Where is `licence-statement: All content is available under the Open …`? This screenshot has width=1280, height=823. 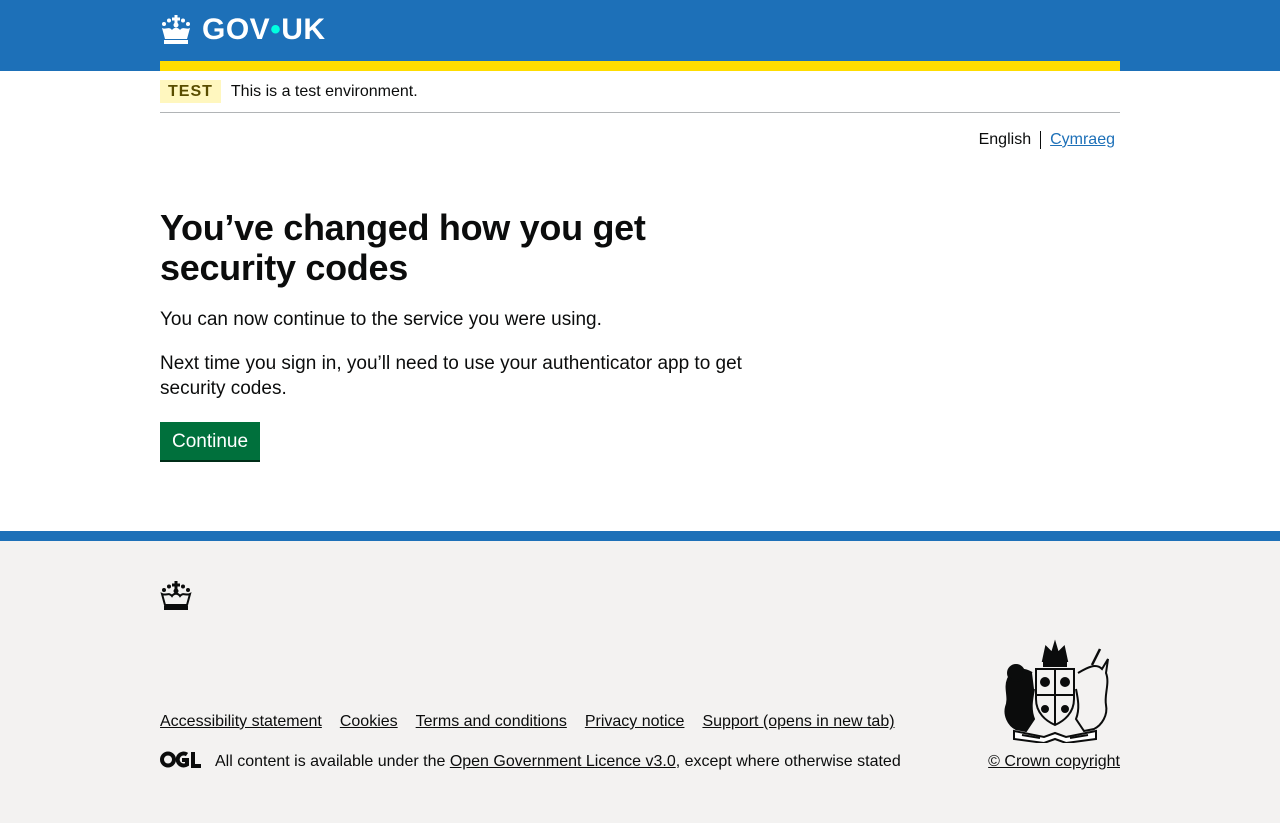 licence-statement: All content is available under the Open … is located at coordinates (530, 762).